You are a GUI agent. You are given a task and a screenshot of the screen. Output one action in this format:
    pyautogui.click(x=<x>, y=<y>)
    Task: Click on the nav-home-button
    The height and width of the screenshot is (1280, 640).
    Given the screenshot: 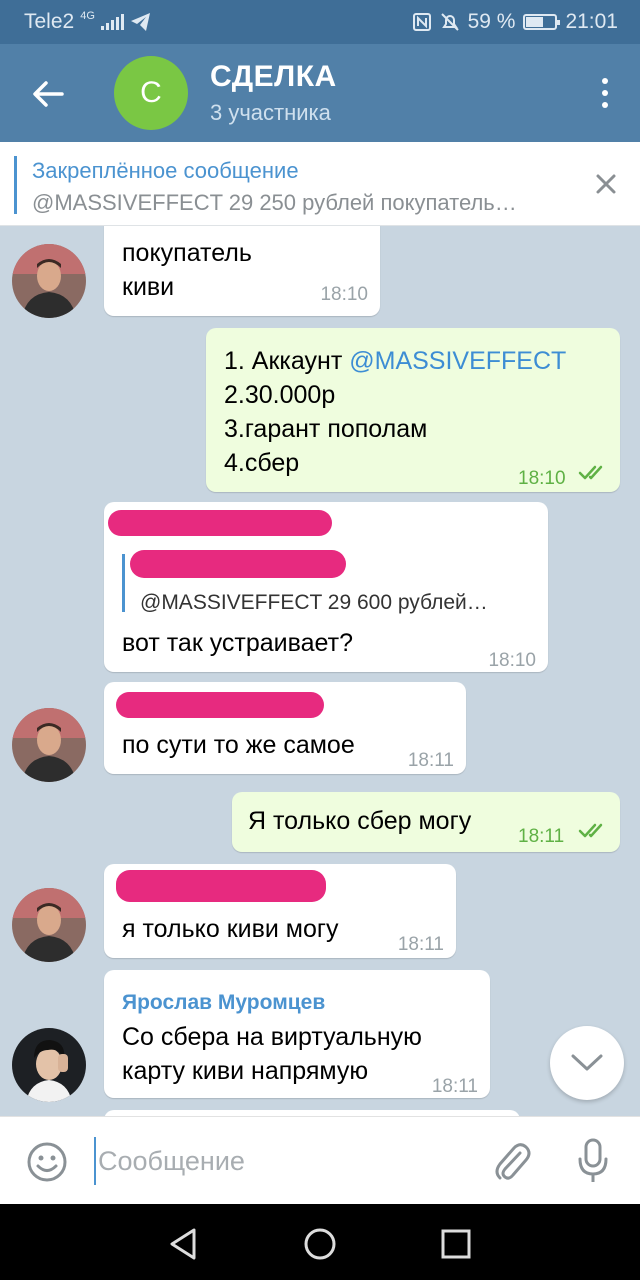 What is the action you would take?
    pyautogui.click(x=320, y=1244)
    